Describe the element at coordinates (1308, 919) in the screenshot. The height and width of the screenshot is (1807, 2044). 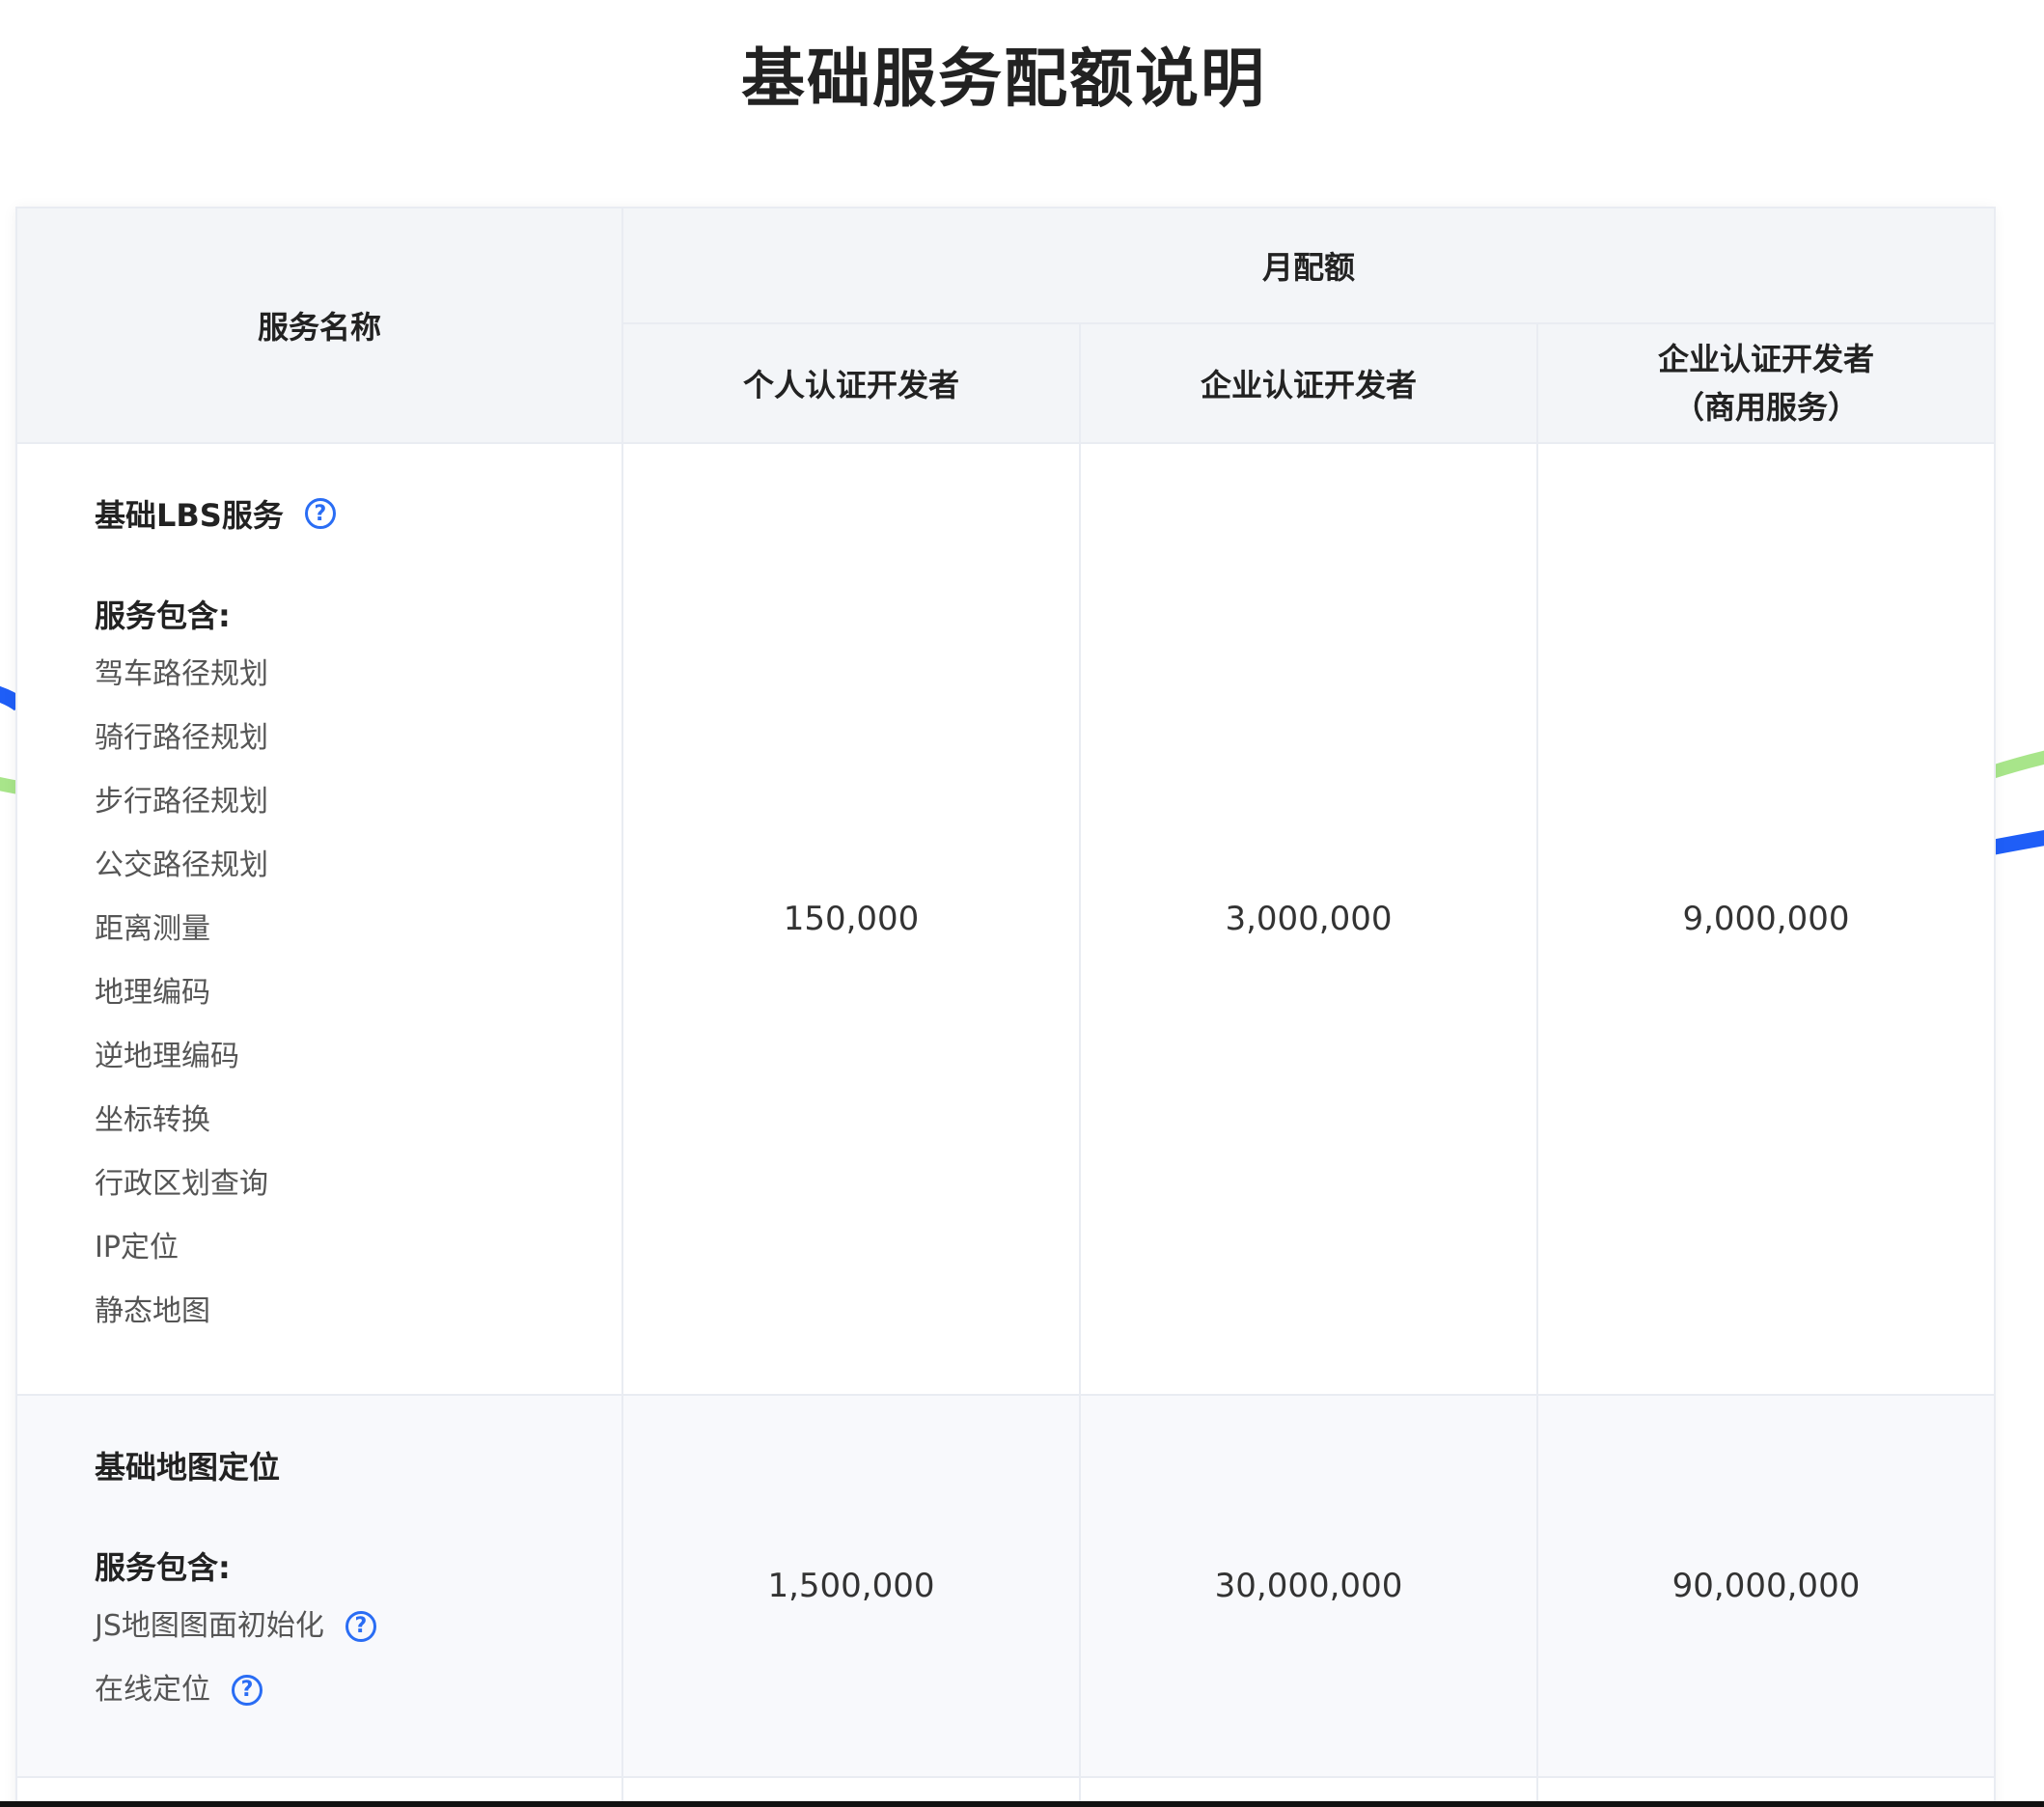
I see `quota-enterprise: 3,000,000` at that location.